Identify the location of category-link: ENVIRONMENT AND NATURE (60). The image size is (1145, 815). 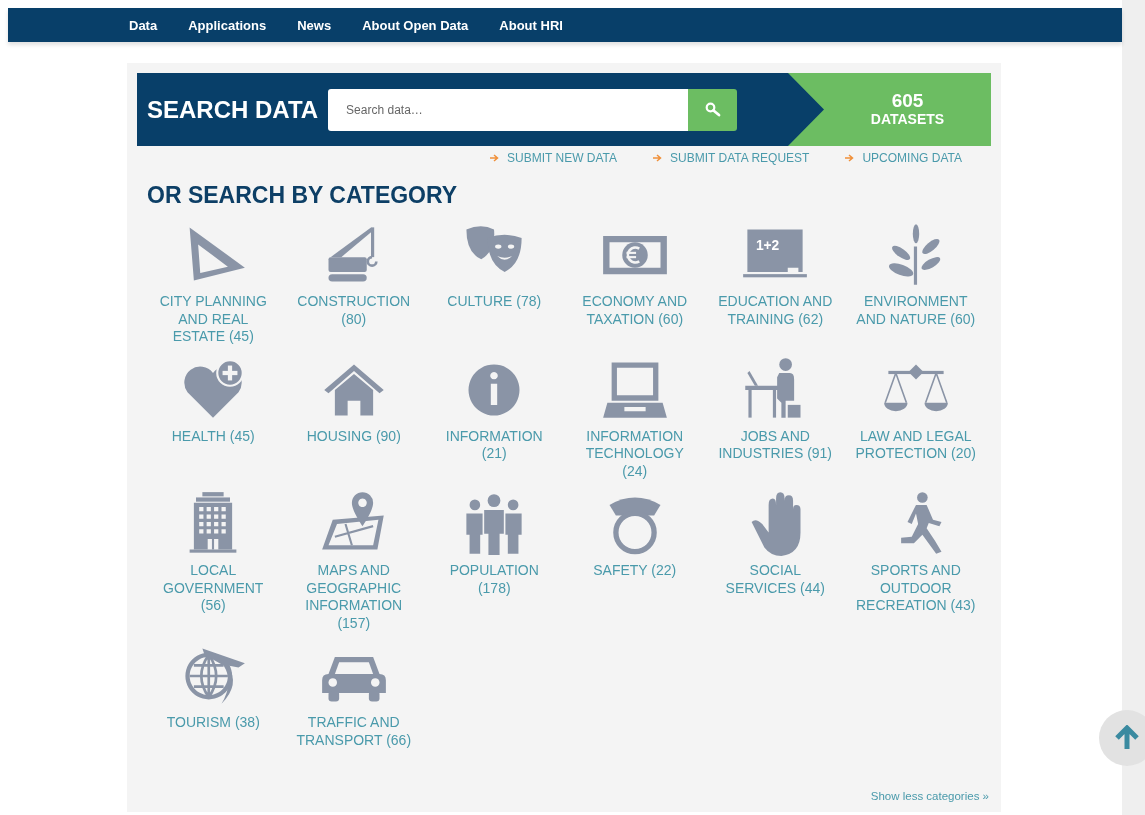
(915, 283).